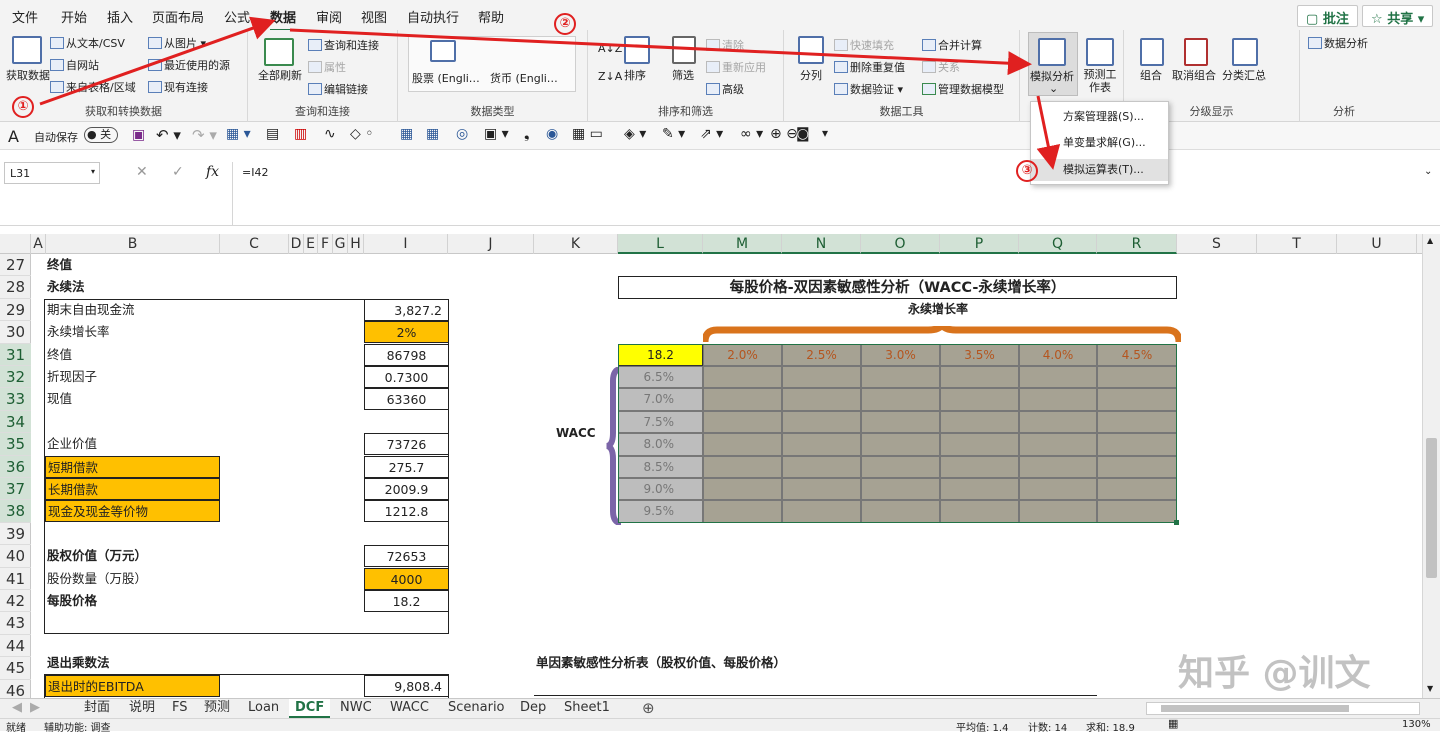 The image size is (1440, 734). I want to click on row-header: 44, so click(15, 646).